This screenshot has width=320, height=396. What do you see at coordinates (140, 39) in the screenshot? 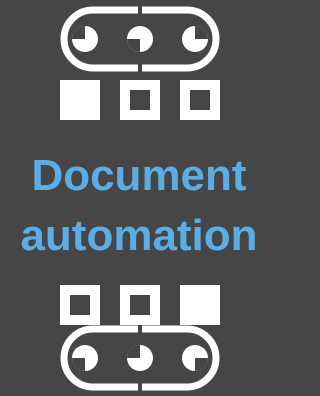
I see `conveyor-belt-top-icon` at bounding box center [140, 39].